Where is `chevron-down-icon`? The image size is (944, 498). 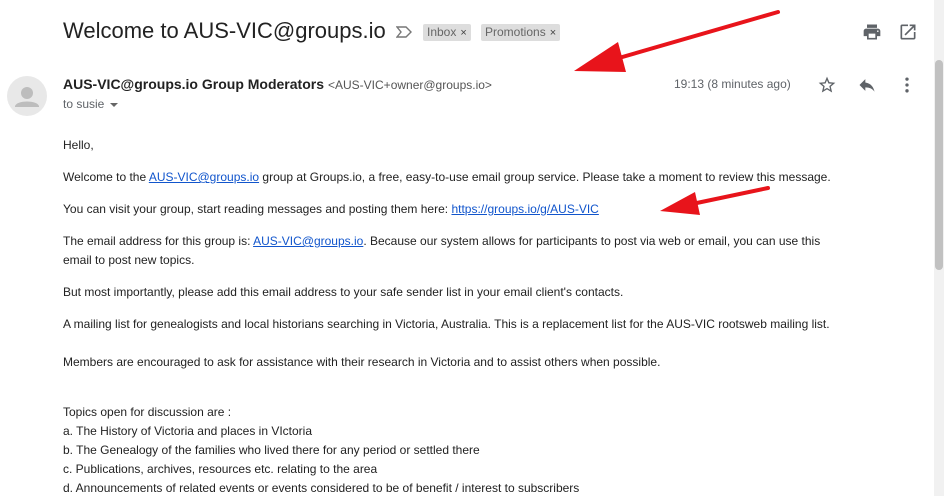
chevron-down-icon is located at coordinates (114, 104).